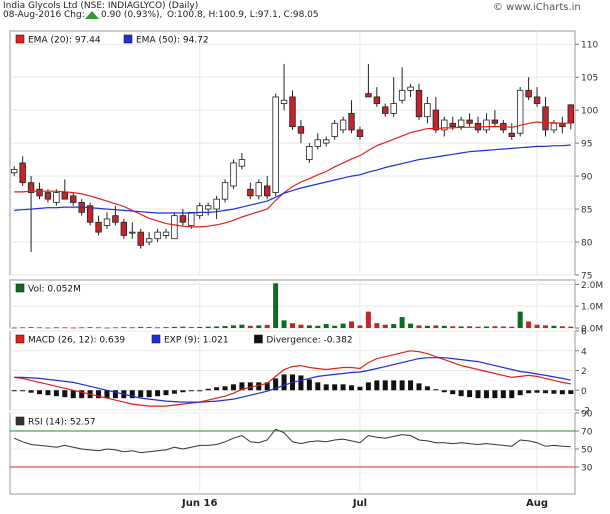 The width and height of the screenshot is (610, 514). Describe the element at coordinates (62, 423) in the screenshot. I see `legend-label: RSI (14): 52.57` at that location.